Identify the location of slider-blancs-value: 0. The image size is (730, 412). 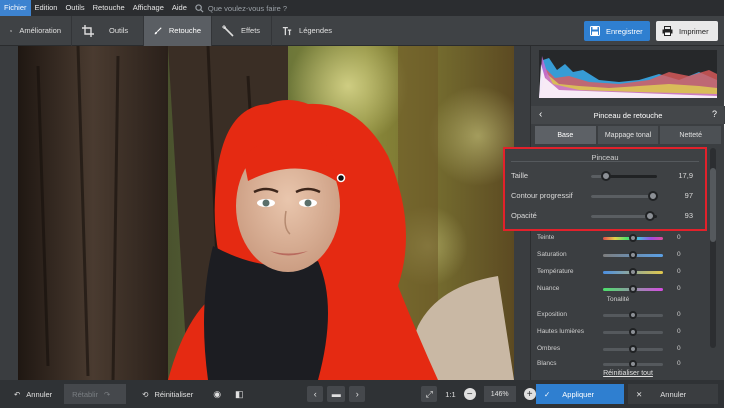
(679, 363).